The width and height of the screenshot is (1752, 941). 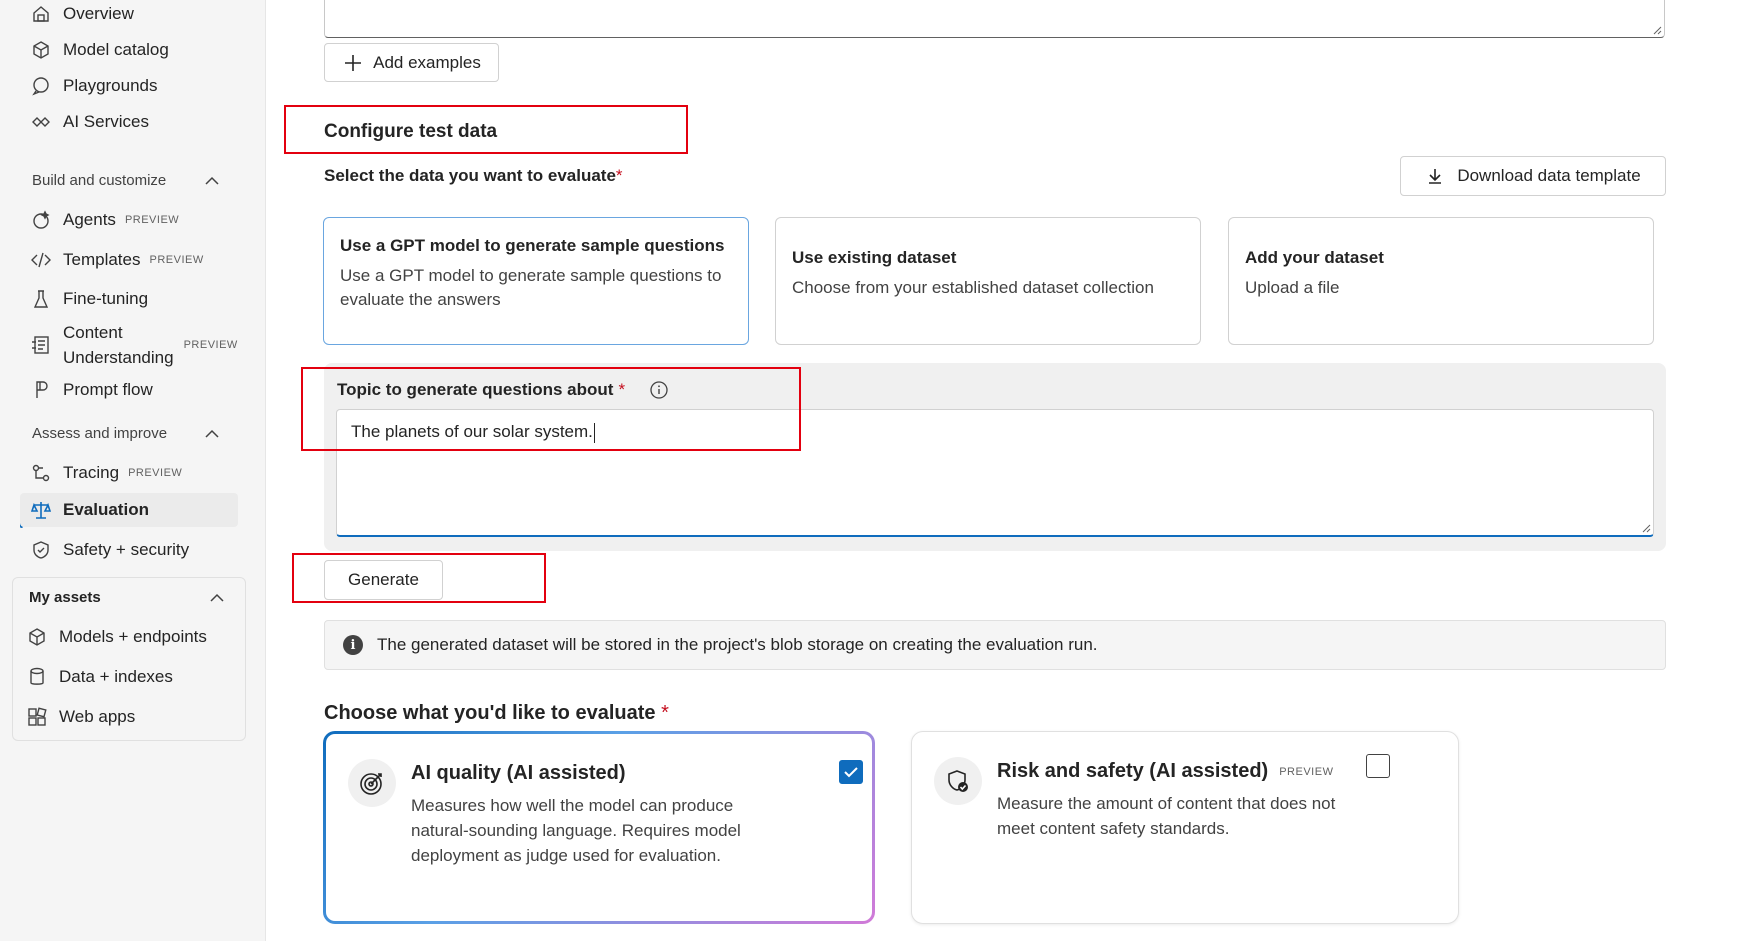 I want to click on sidebar-item-web-apps: Web apps, so click(x=126, y=717).